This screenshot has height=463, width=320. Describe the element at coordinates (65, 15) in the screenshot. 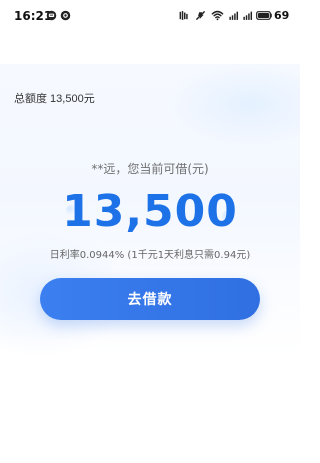

I see `browser-icon` at that location.